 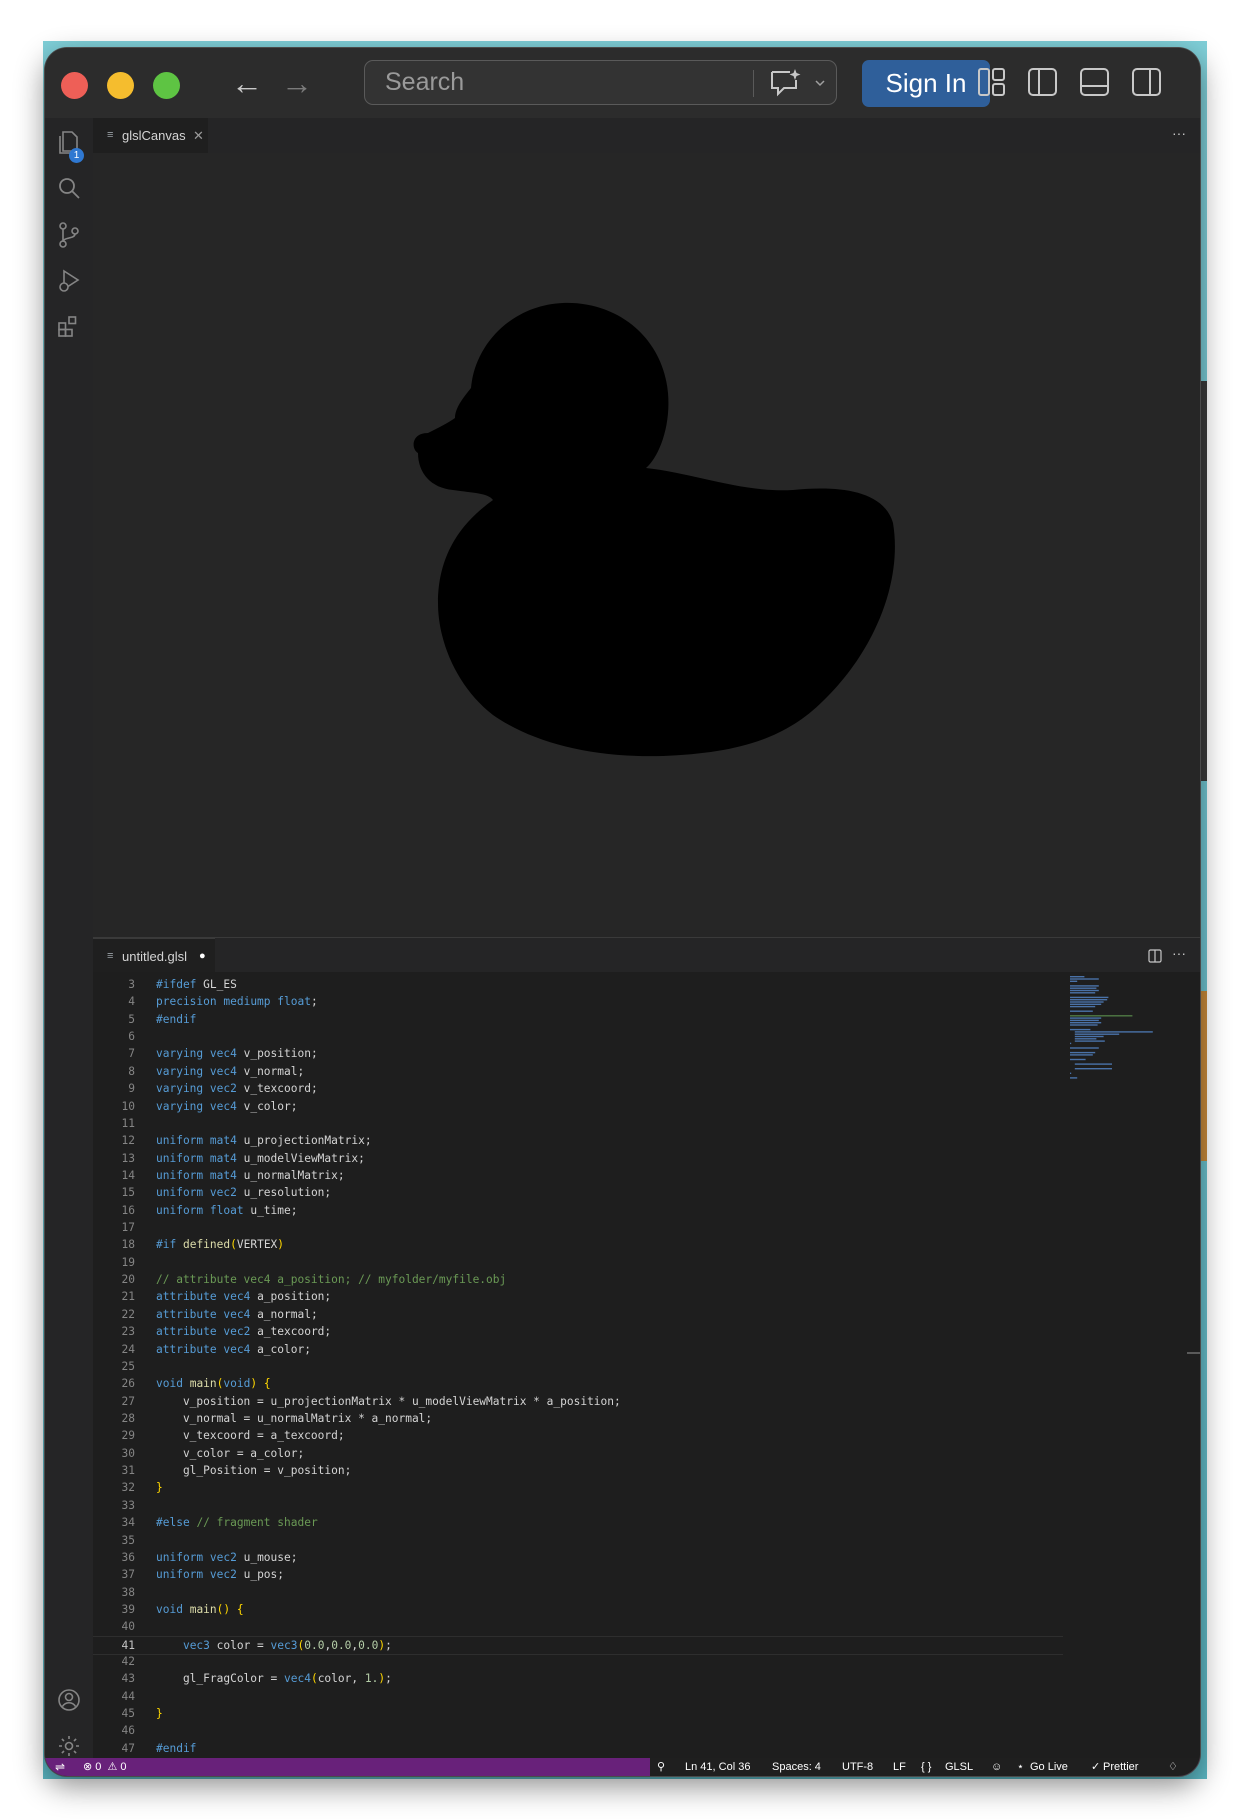 I want to click on run-debug-icon, so click(x=69, y=281).